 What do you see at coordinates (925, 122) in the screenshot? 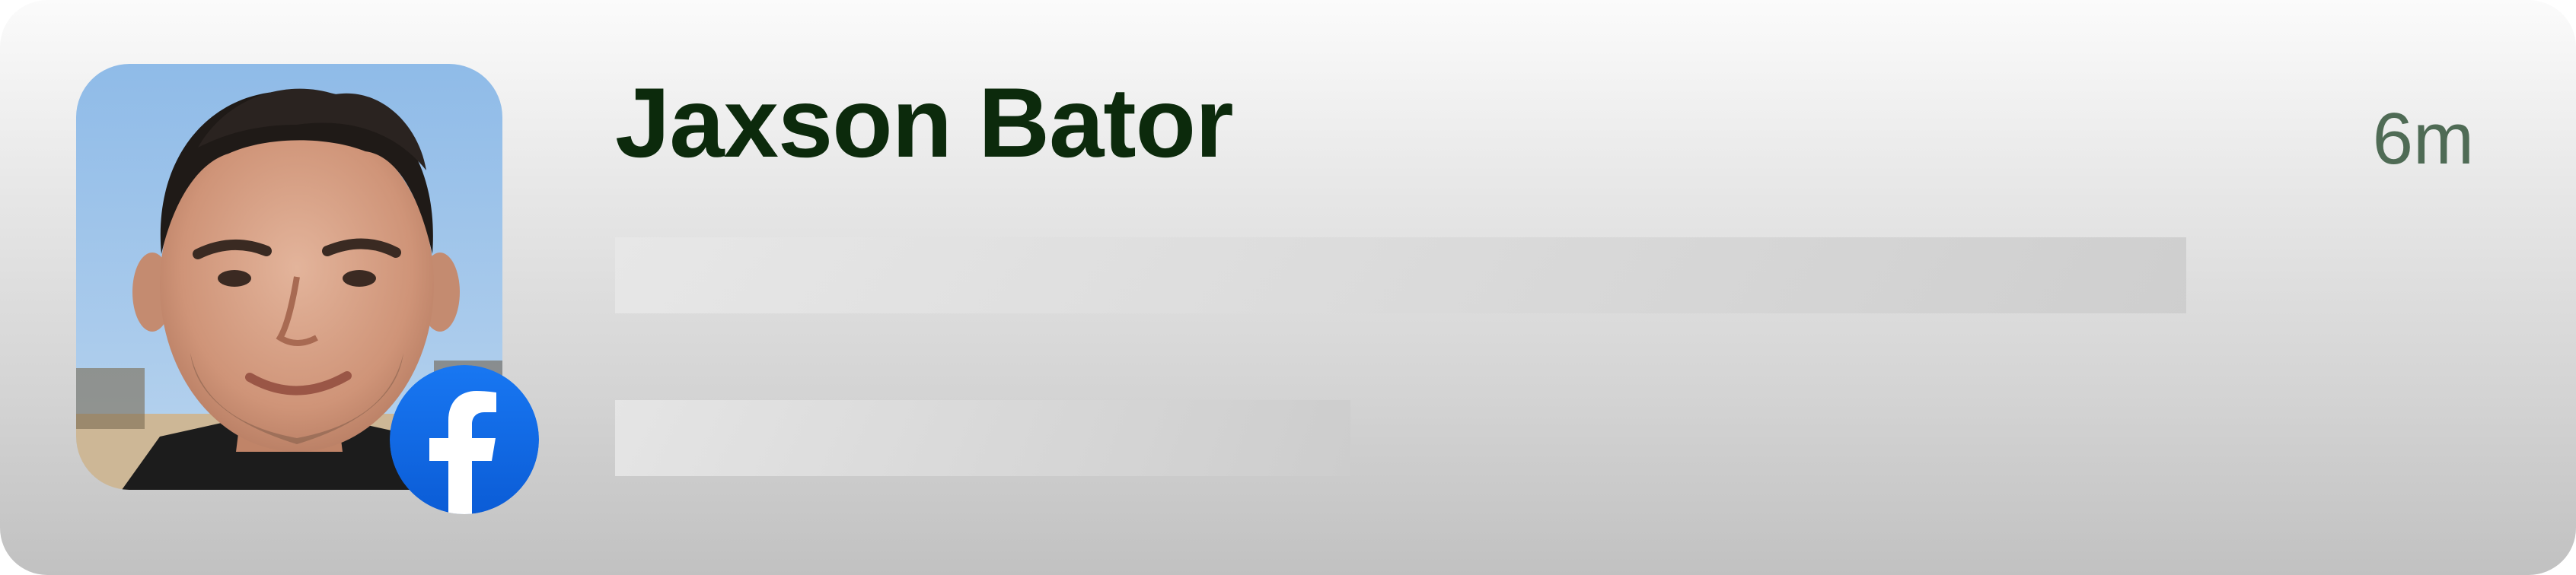
I see `sender-name: Jaxson Bator` at bounding box center [925, 122].